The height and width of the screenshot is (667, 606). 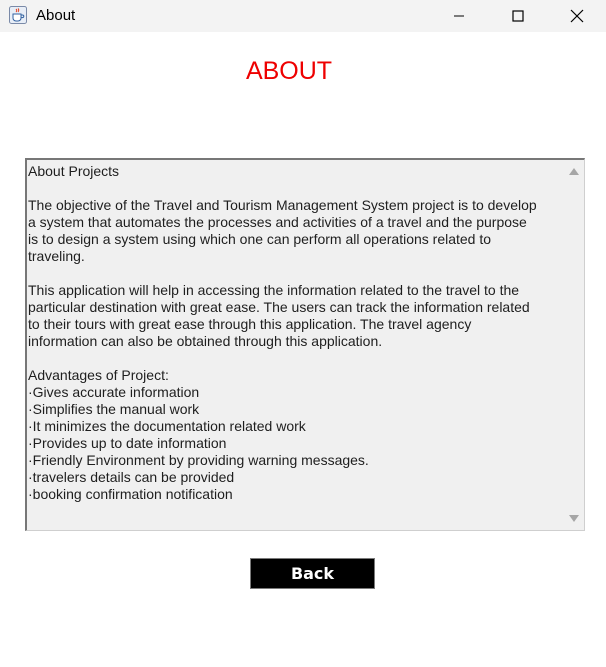 I want to click on title-bar: About, so click(x=303, y=16).